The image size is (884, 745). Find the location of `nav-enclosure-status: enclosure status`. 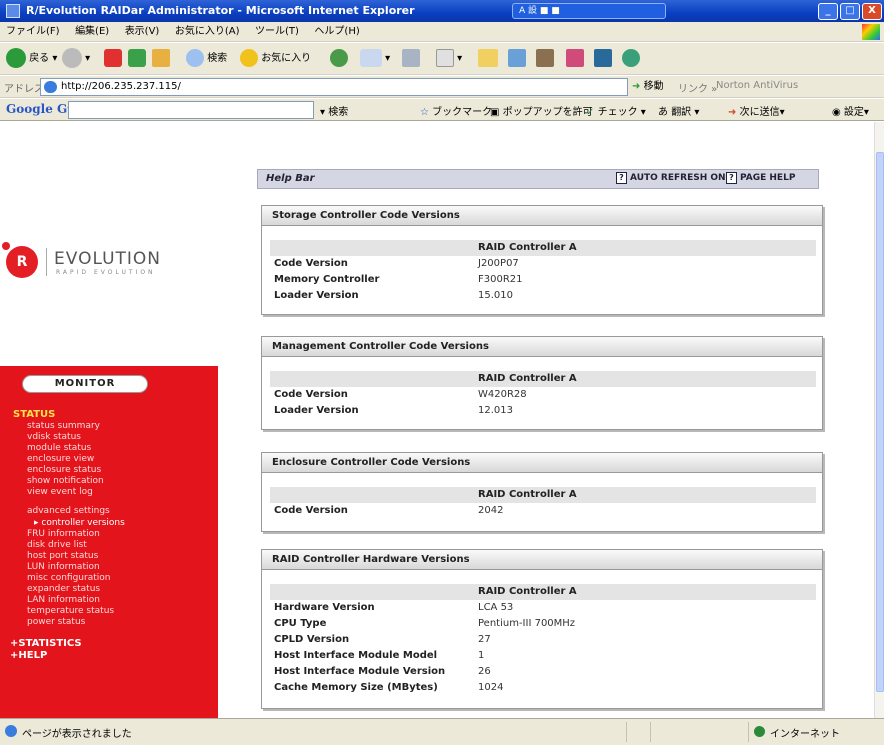

nav-enclosure-status: enclosure status is located at coordinates (64, 470).